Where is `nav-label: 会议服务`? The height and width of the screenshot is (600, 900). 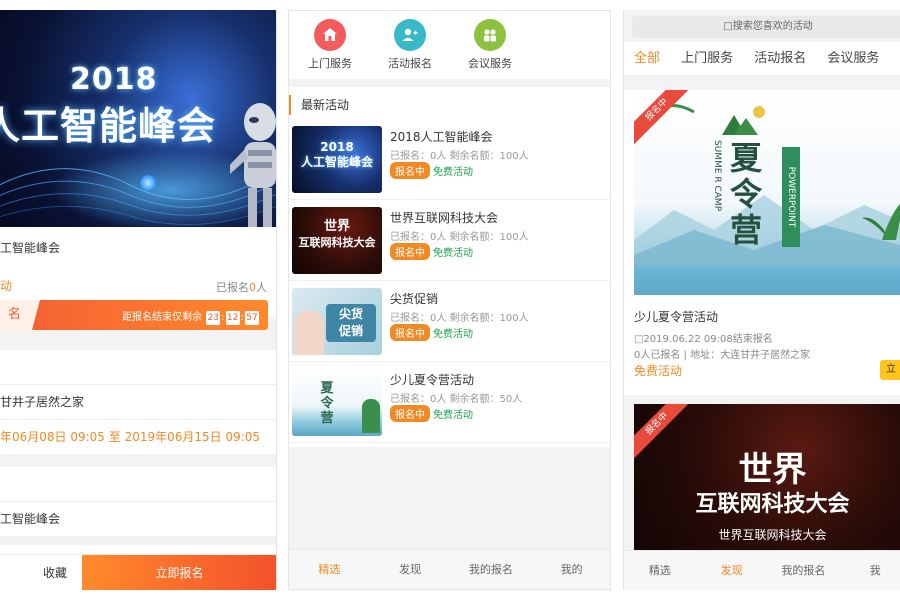
nav-label: 会议服务 is located at coordinates (490, 63).